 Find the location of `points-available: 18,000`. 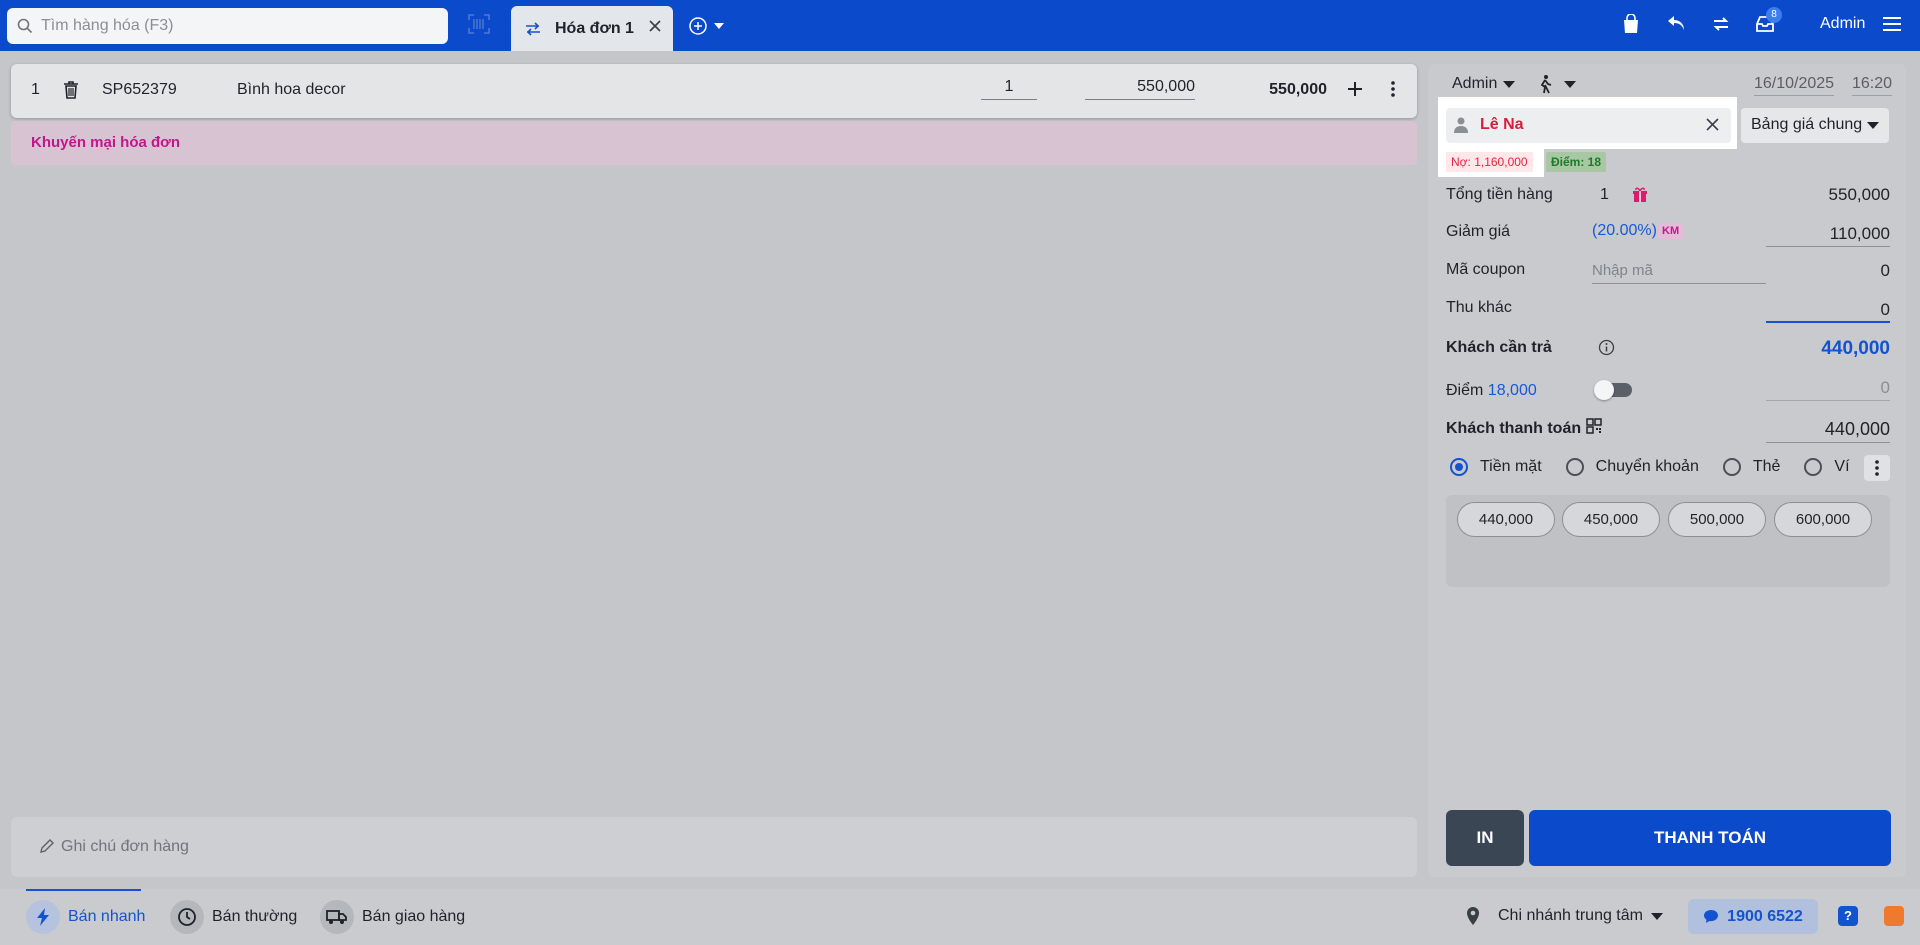

points-available: 18,000 is located at coordinates (1512, 390).